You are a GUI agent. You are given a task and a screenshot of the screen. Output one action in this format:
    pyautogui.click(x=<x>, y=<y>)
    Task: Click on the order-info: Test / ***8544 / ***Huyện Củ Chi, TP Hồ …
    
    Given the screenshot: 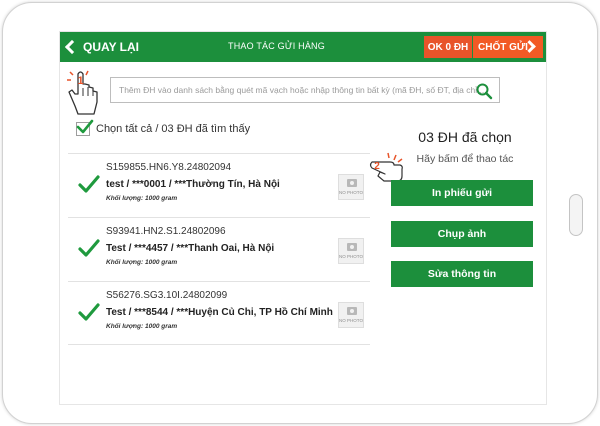 What is the action you would take?
    pyautogui.click(x=219, y=312)
    